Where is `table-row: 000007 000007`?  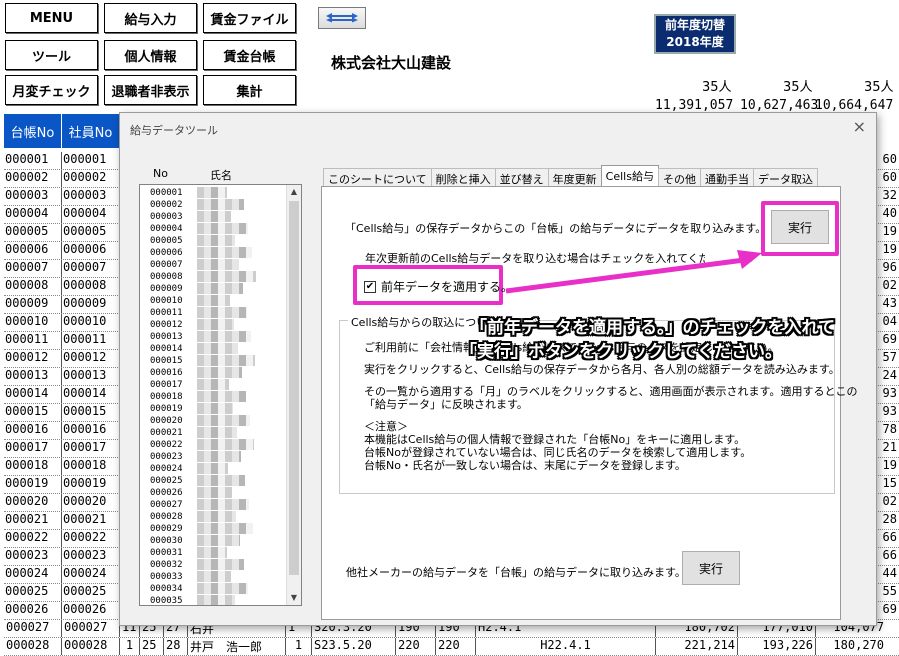 table-row: 000007 000007 is located at coordinates (62, 269).